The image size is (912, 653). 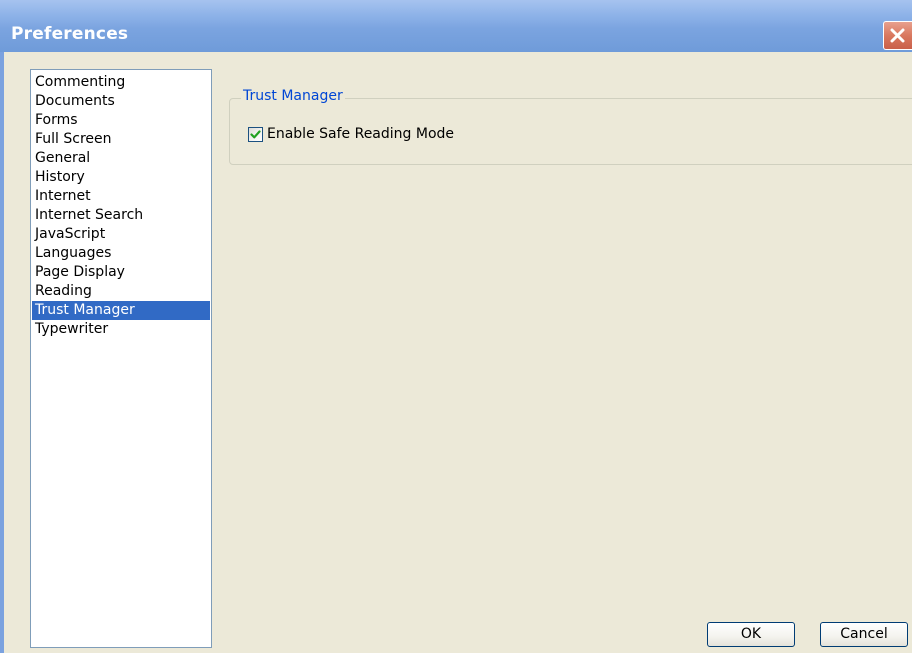 I want to click on close-icon, so click(x=897, y=35).